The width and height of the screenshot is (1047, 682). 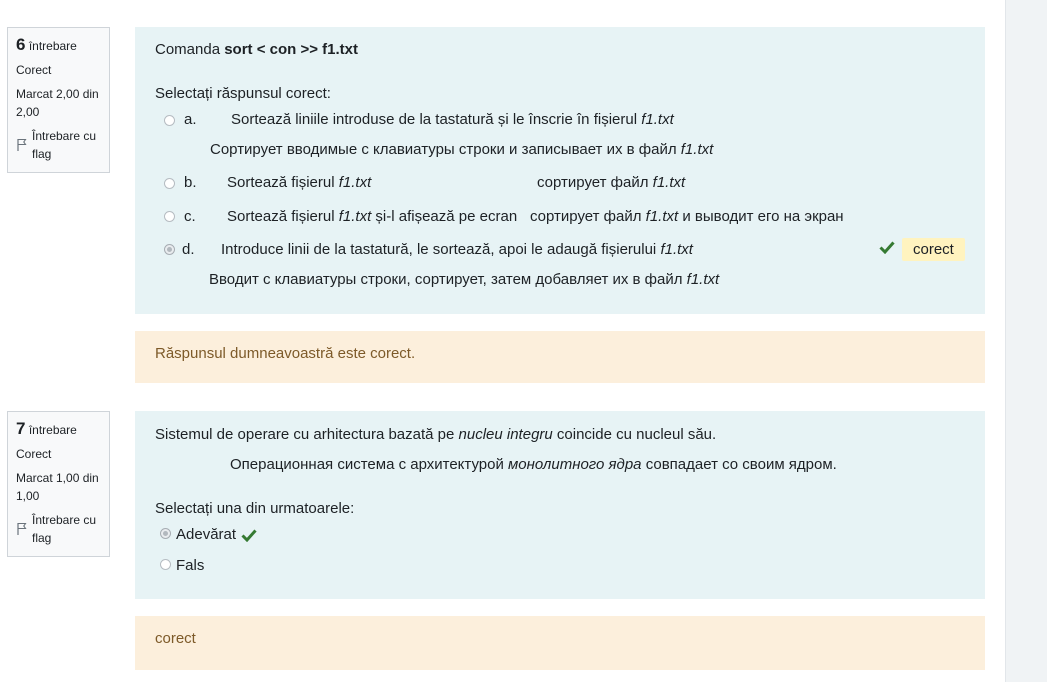 I want to click on option-b-radio, so click(x=169, y=183).